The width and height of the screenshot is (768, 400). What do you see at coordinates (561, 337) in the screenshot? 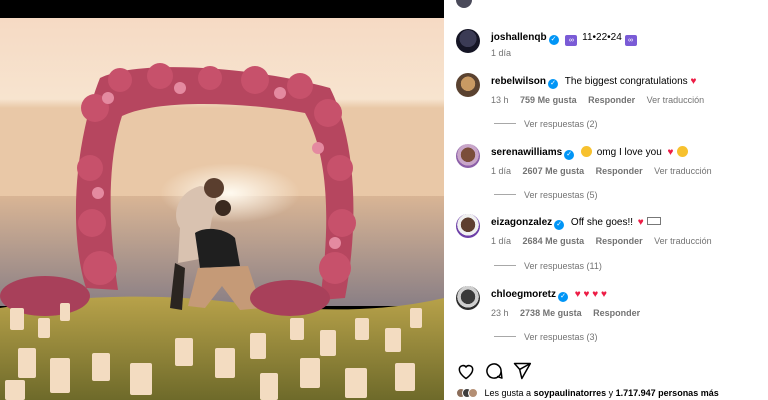
I see `view-replies-label: Ver respuestas (3)` at bounding box center [561, 337].